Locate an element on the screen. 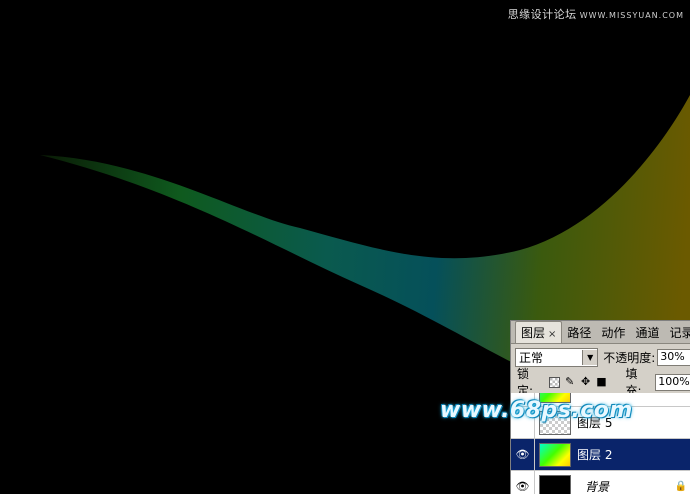 This screenshot has height=494, width=690. layer-name: 图层 2 is located at coordinates (594, 454).